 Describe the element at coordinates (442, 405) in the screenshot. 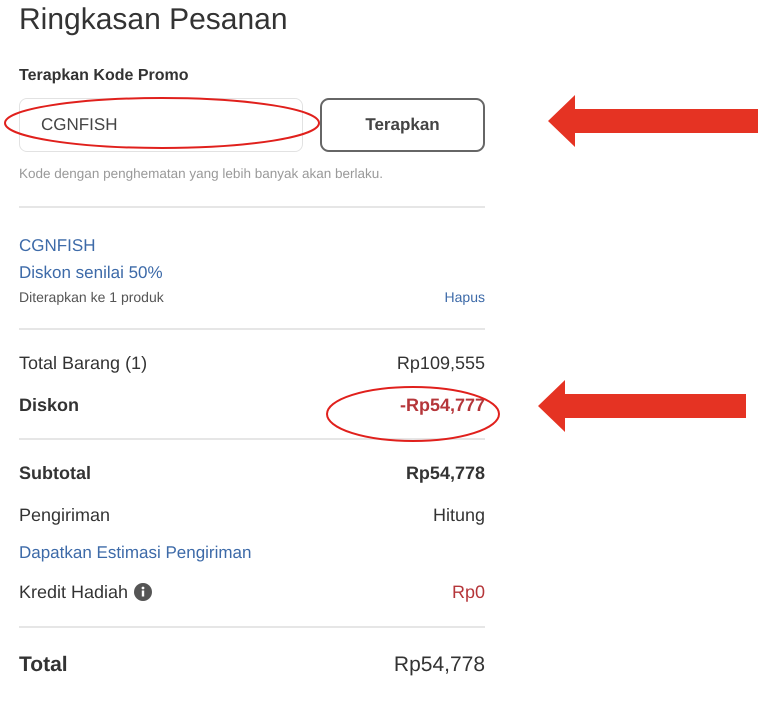

I see `row-value: -Rp54,777` at that location.